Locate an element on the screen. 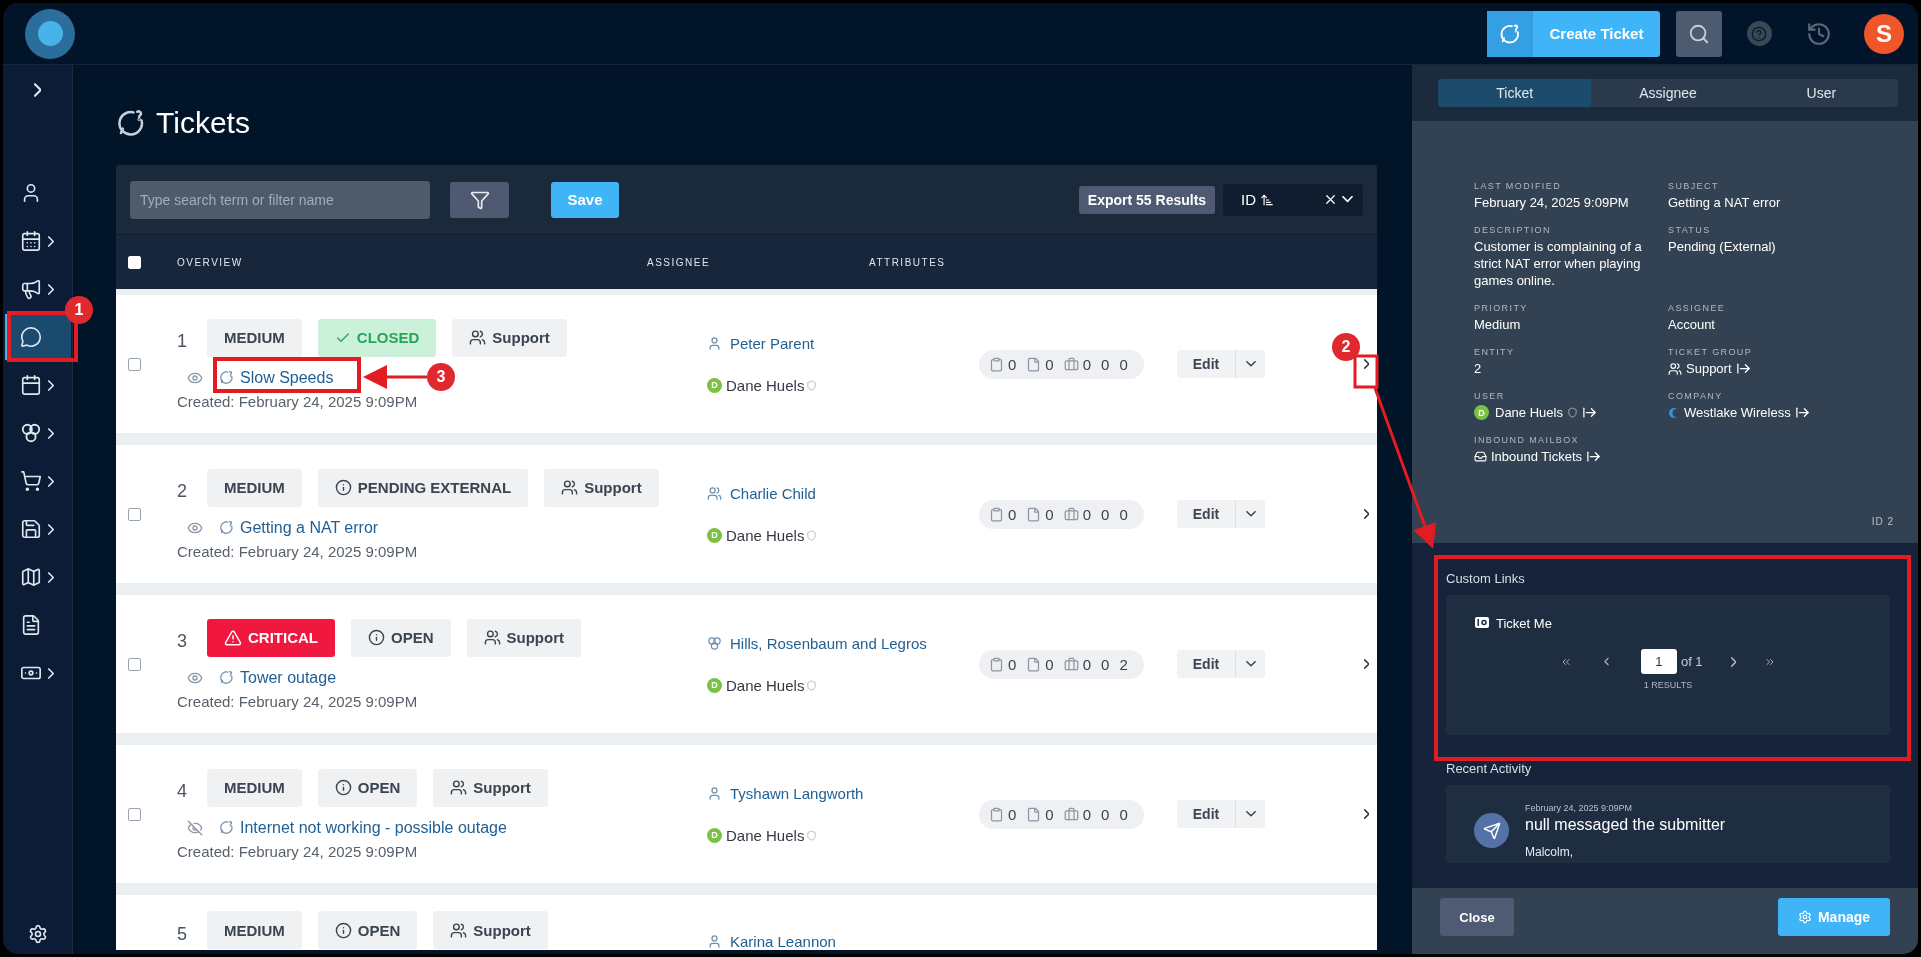 The height and width of the screenshot is (957, 1921). close-icon is located at coordinates (1330, 199).